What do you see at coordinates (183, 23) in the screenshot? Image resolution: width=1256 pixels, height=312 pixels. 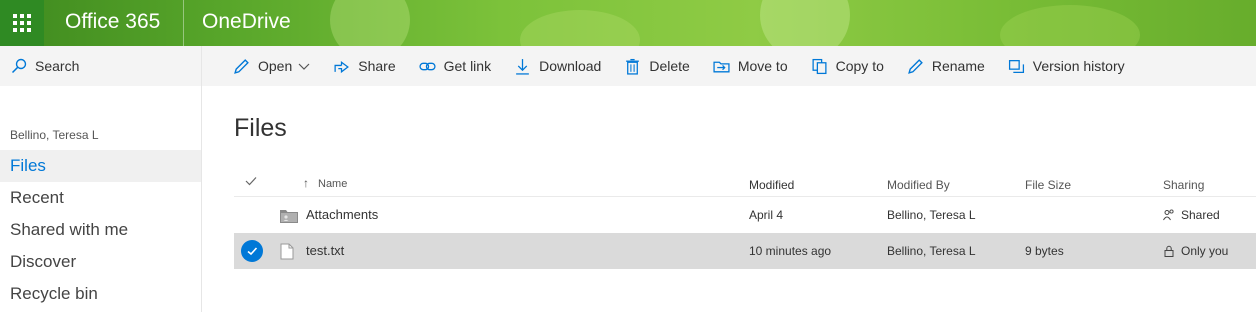 I see `brand-divider` at bounding box center [183, 23].